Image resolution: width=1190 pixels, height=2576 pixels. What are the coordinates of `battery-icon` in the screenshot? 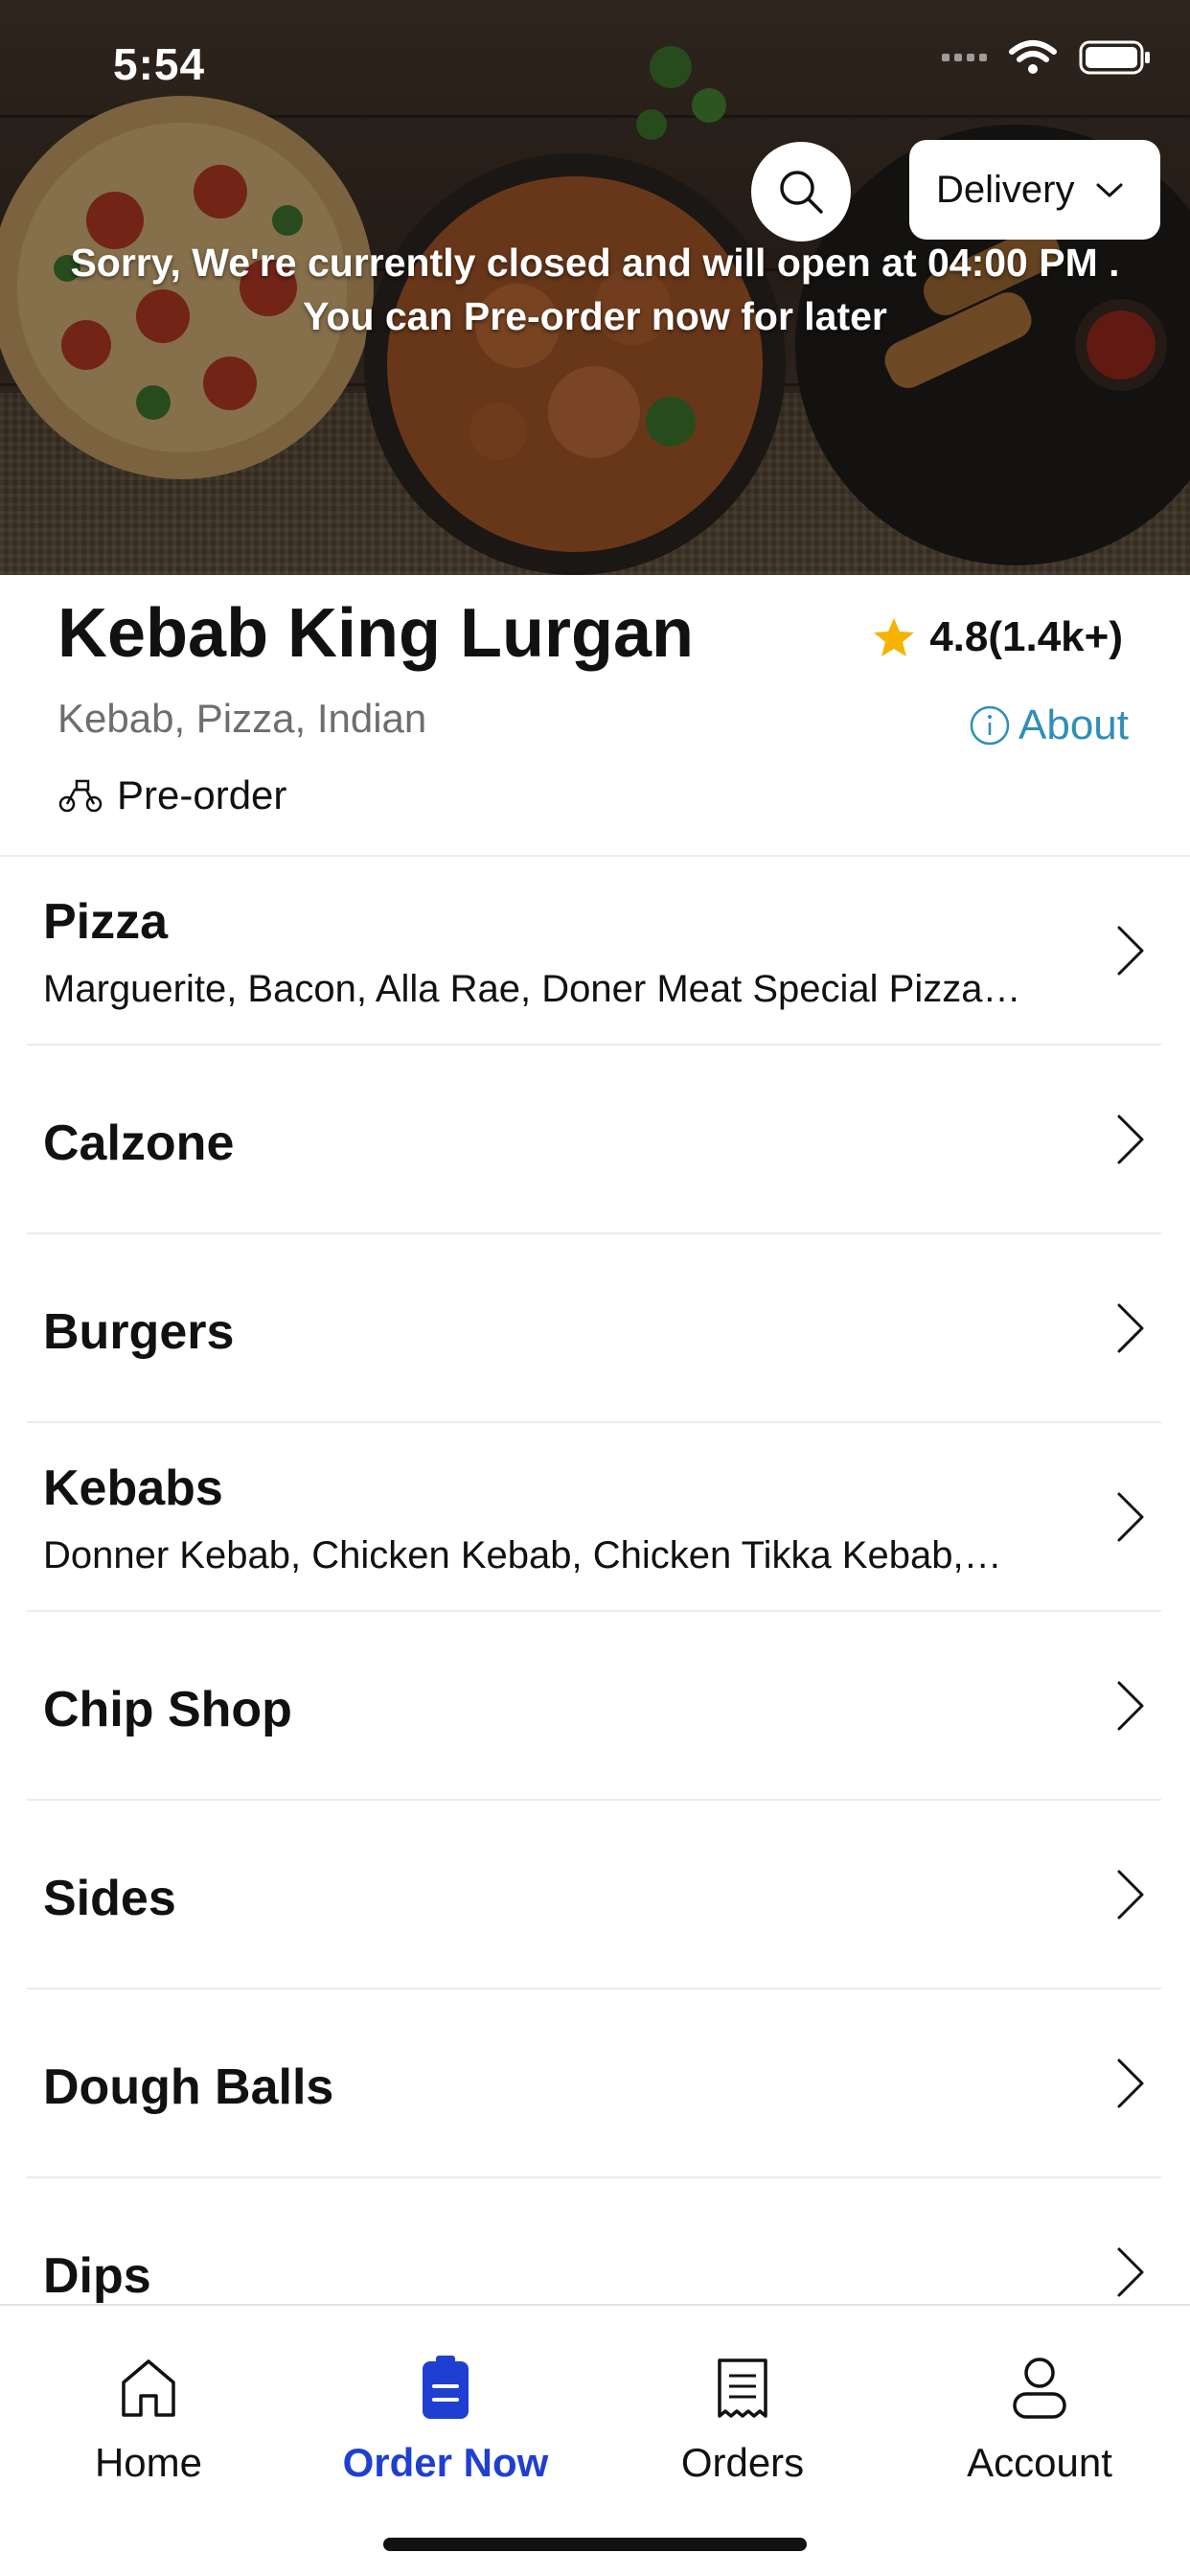 It's located at (1114, 57).